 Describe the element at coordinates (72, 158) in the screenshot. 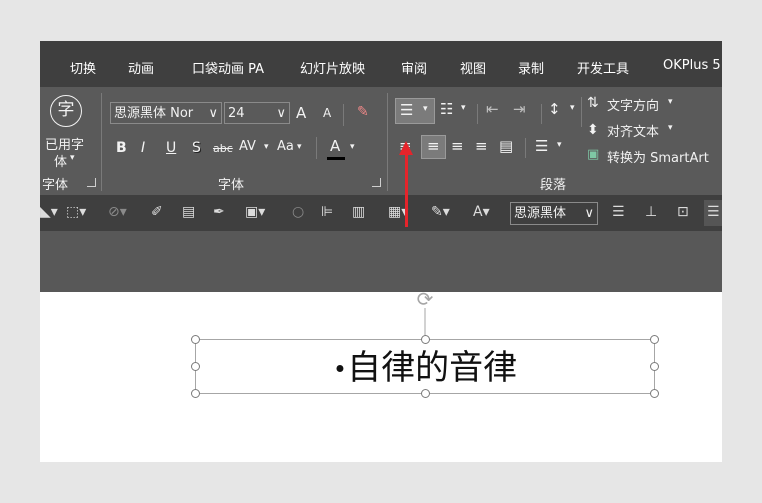

I see `used-fonts-dropdown-icon: ▾` at that location.